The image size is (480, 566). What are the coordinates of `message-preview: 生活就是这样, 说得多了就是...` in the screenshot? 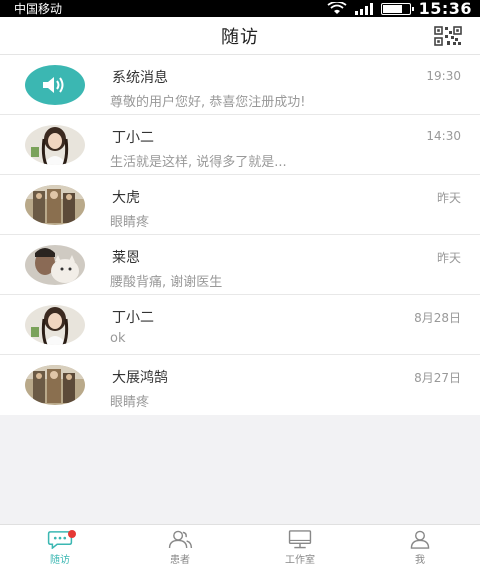 It's located at (198, 162).